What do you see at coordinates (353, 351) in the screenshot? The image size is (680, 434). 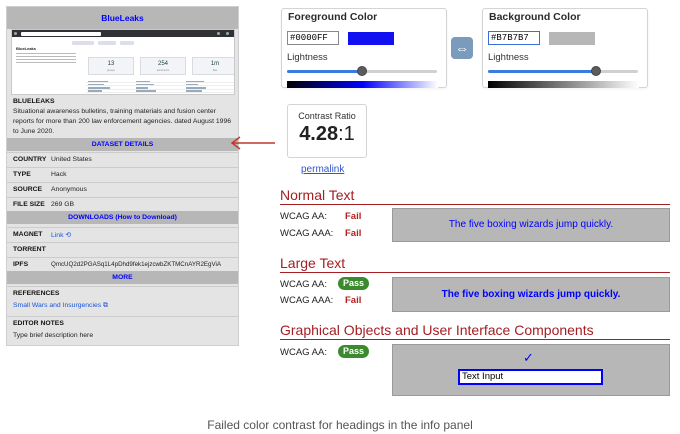 I see `graphical-aa-badge: Pass` at bounding box center [353, 351].